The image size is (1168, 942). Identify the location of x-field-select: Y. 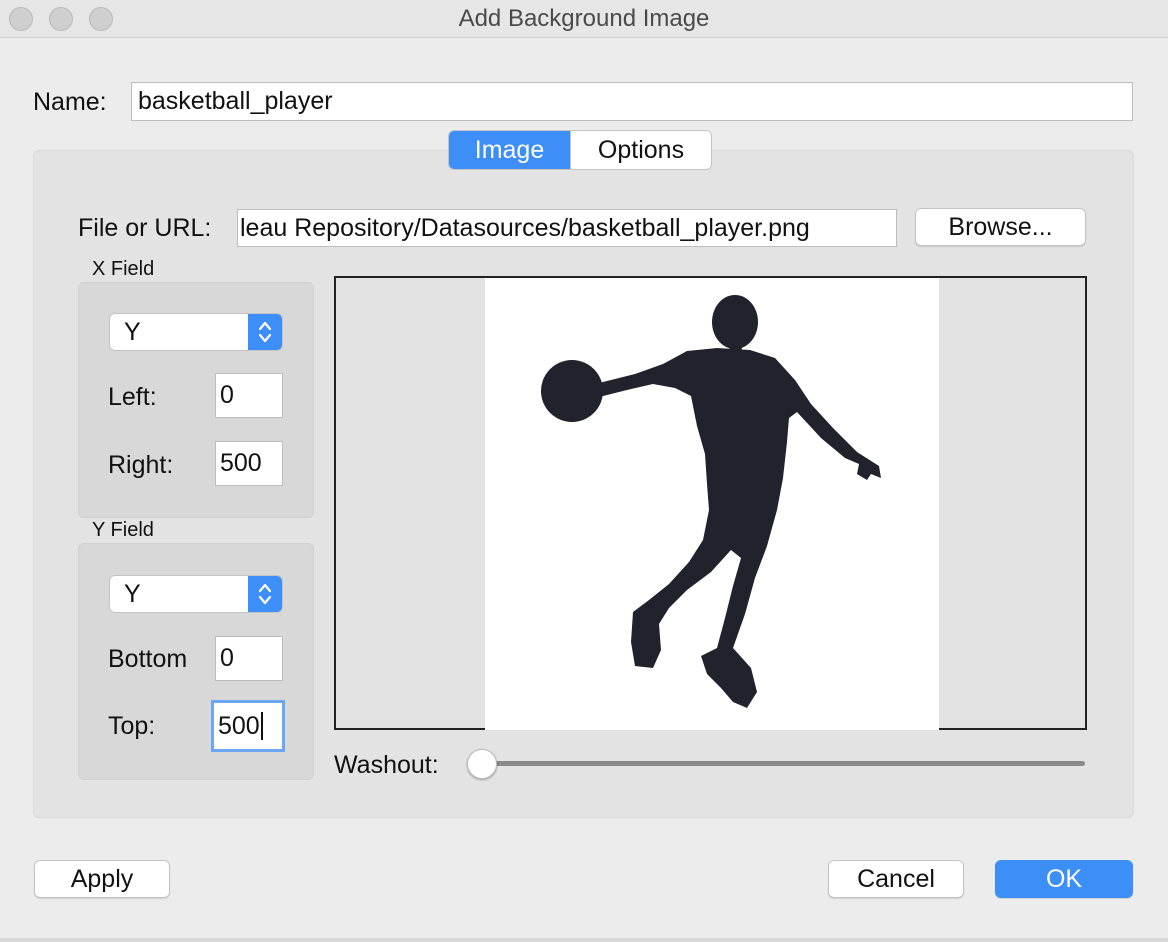
(196, 332).